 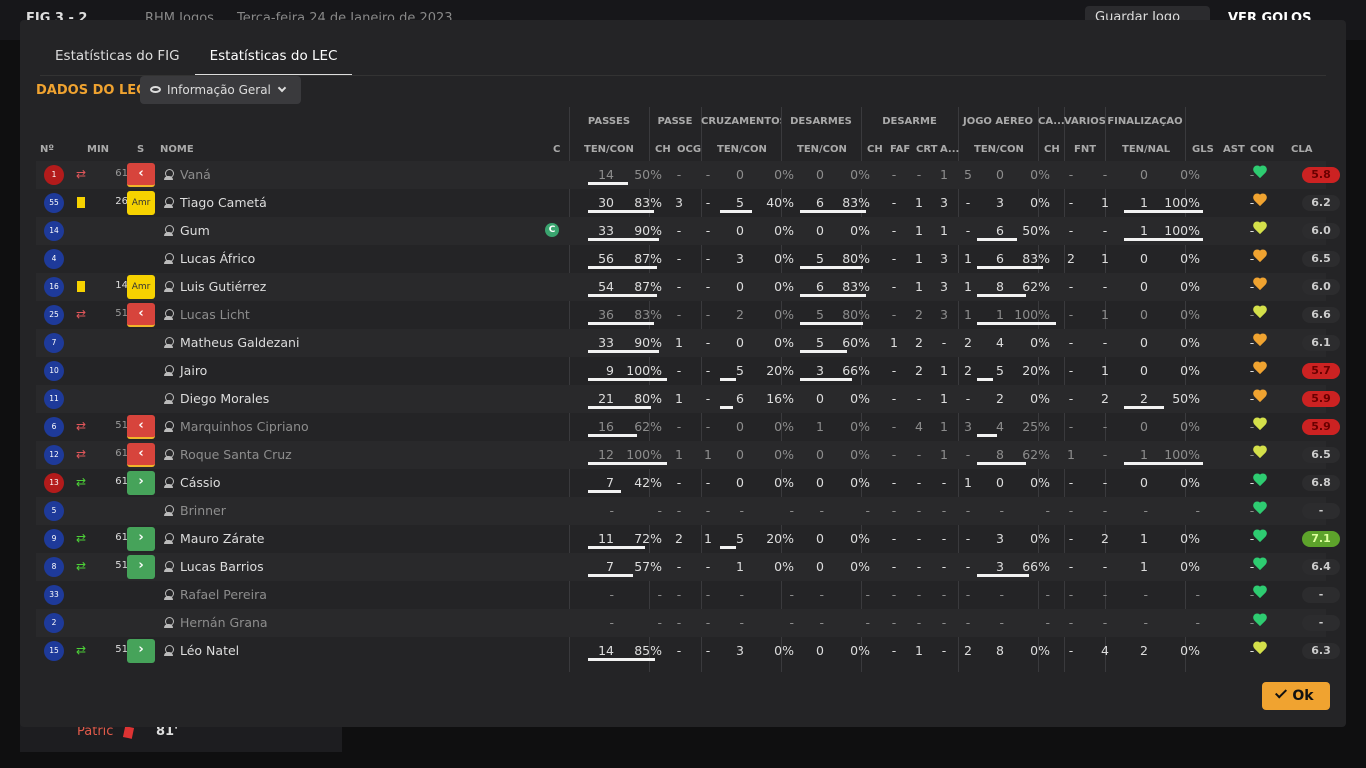 I want to click on player-name: Gum, so click(x=195, y=230).